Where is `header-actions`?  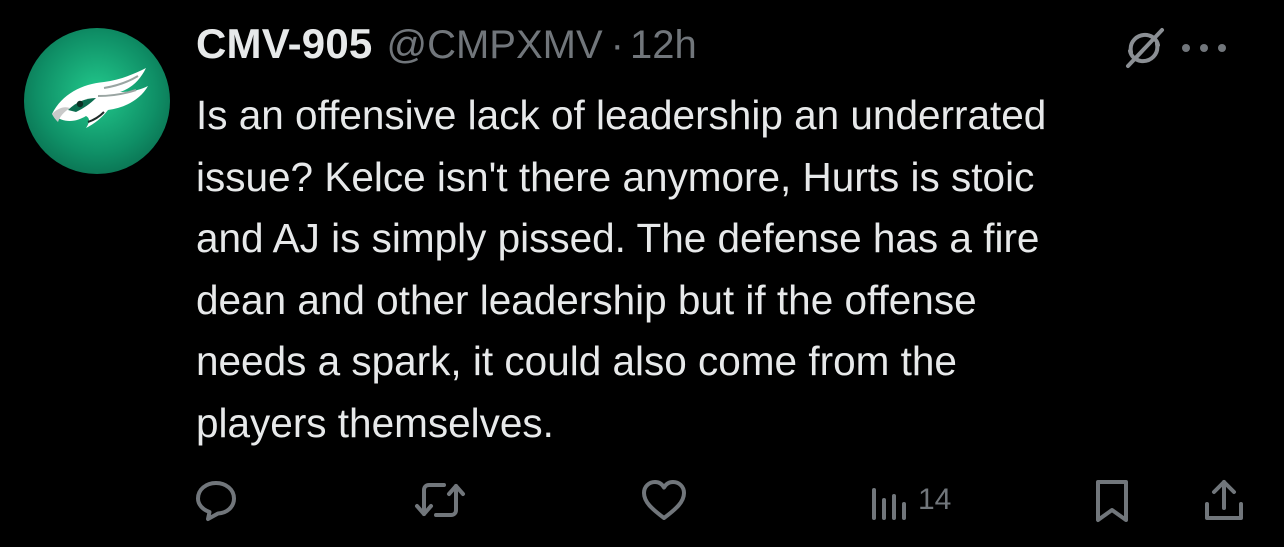 header-actions is located at coordinates (1178, 48).